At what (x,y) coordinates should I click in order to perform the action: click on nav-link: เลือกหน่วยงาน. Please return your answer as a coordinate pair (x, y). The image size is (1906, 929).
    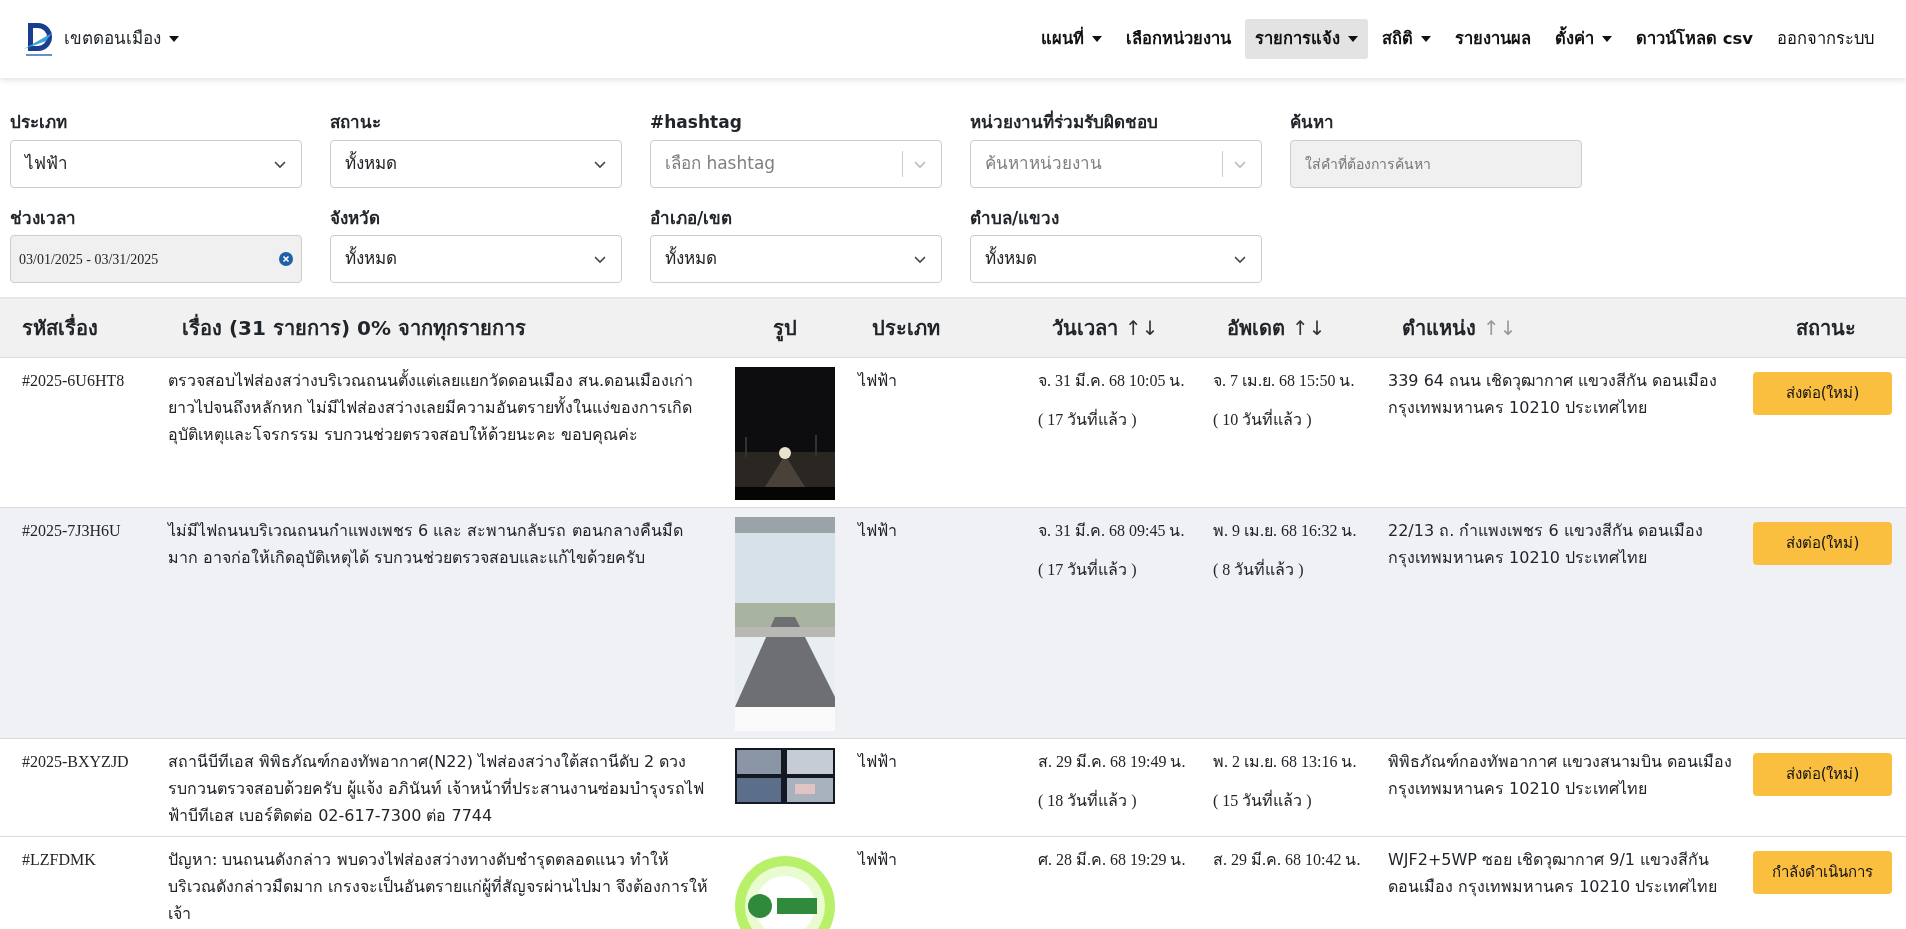
    Looking at the image, I should click on (1178, 39).